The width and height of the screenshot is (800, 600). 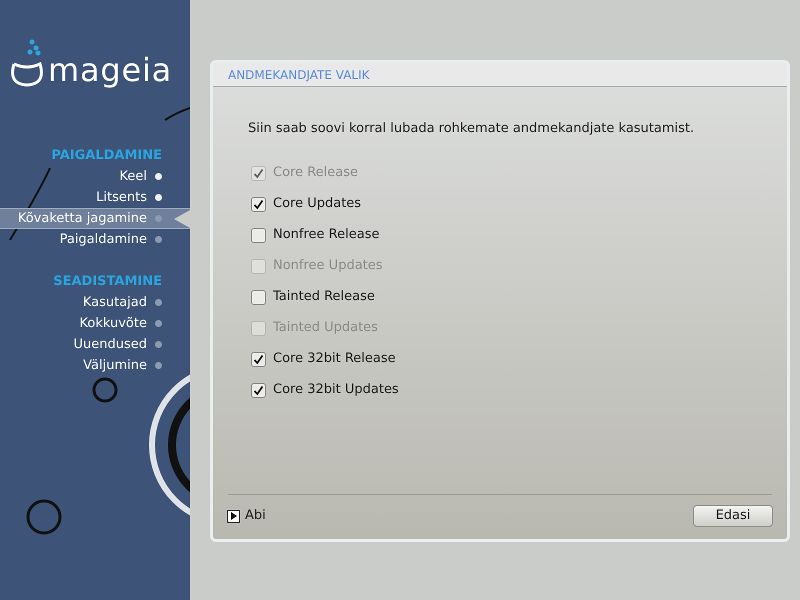 What do you see at coordinates (95, 176) in the screenshot?
I see `step-item: Keel` at bounding box center [95, 176].